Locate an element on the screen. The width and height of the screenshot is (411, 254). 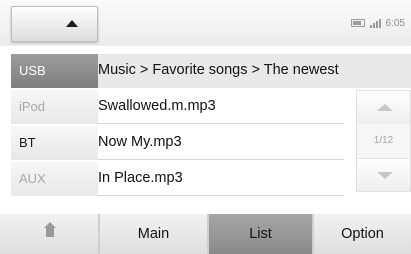
list-item: In Place.mp3 is located at coordinates (221, 179).